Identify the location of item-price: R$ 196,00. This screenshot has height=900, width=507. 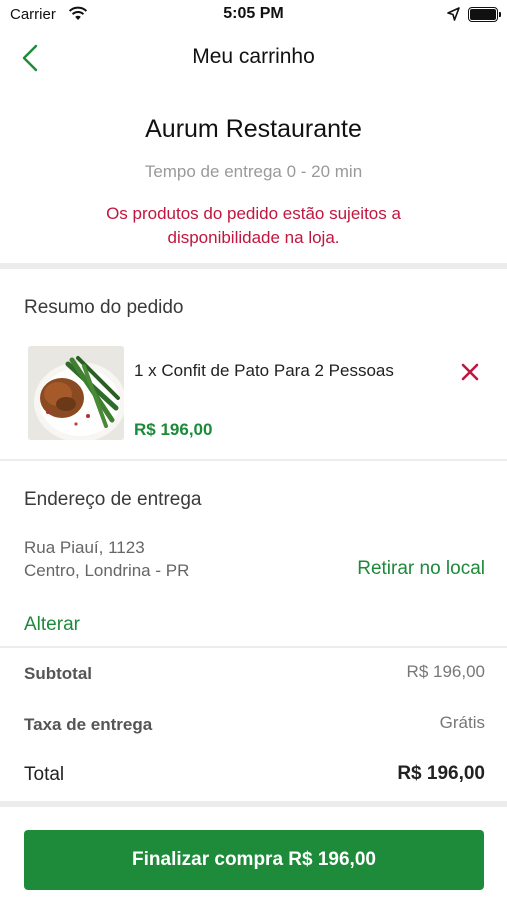
(173, 429).